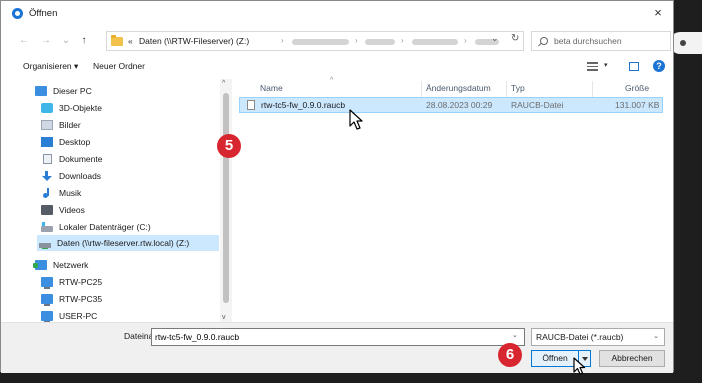 The width and height of the screenshot is (702, 383). Describe the element at coordinates (117, 40) in the screenshot. I see `folder-icon` at that location.